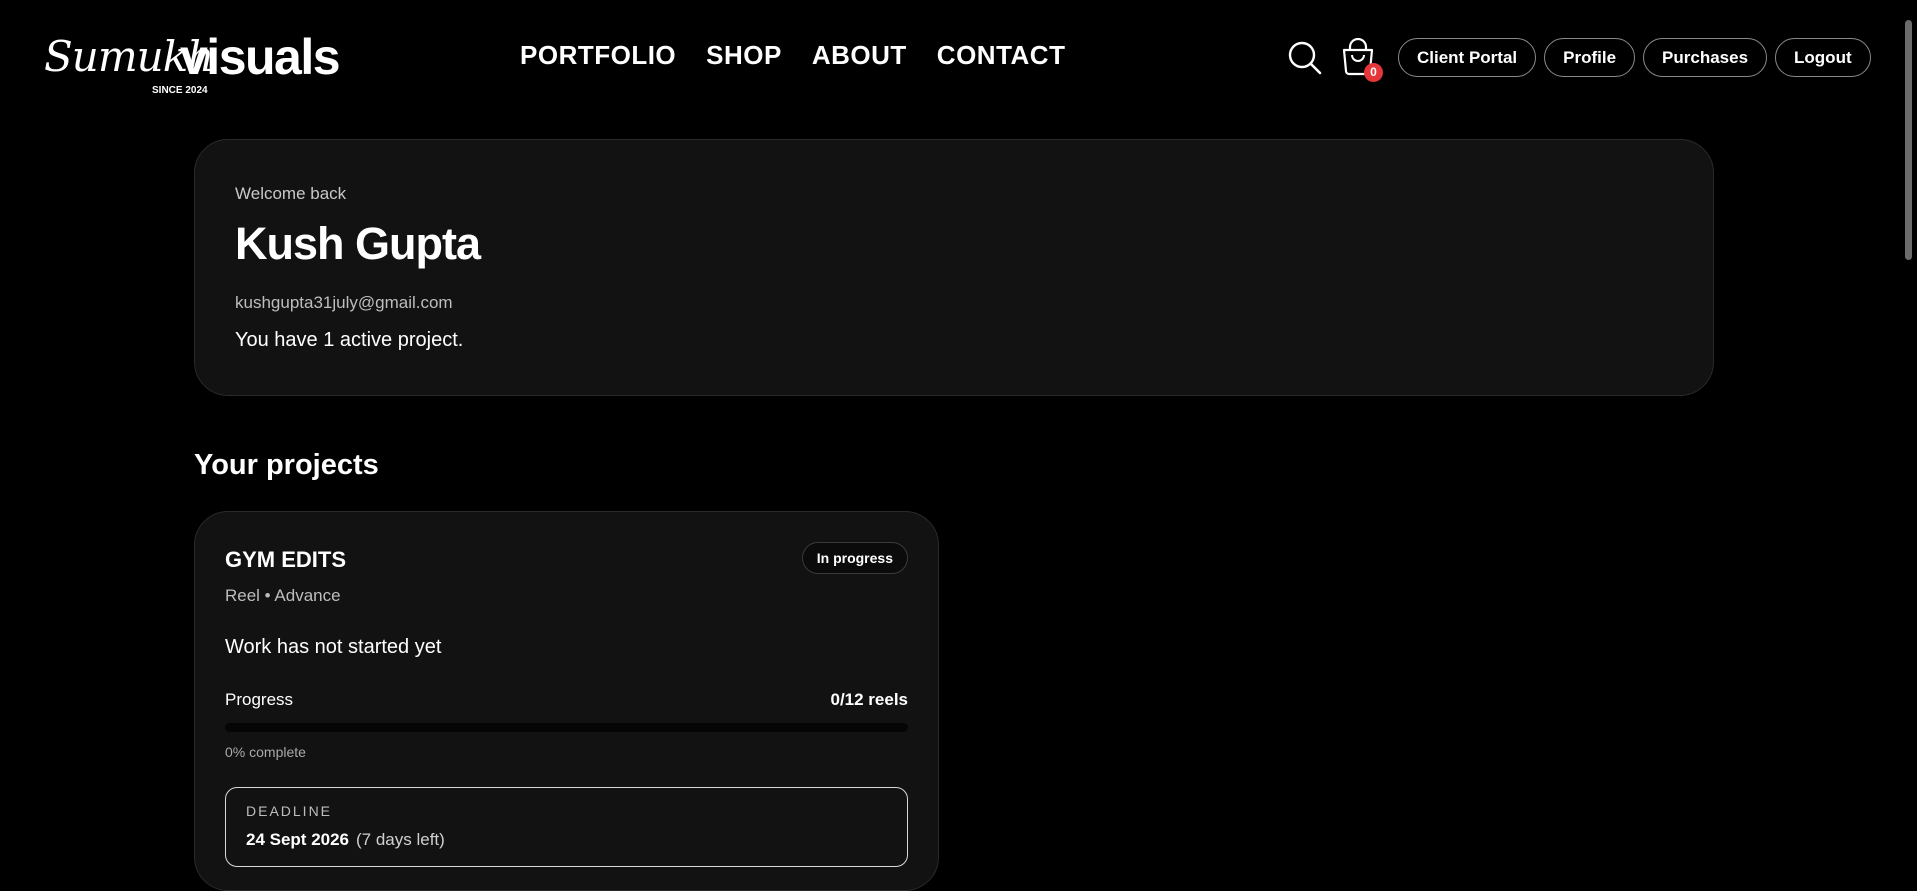  I want to click on search-icon, so click(1305, 58).